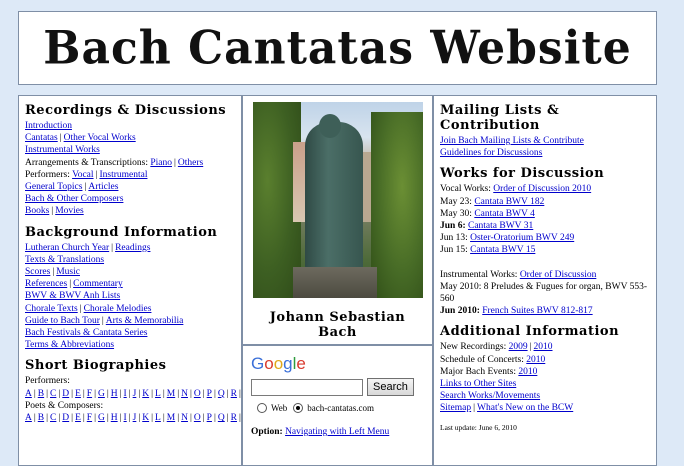  I want to click on composers-letter-i: I, so click(125, 418).